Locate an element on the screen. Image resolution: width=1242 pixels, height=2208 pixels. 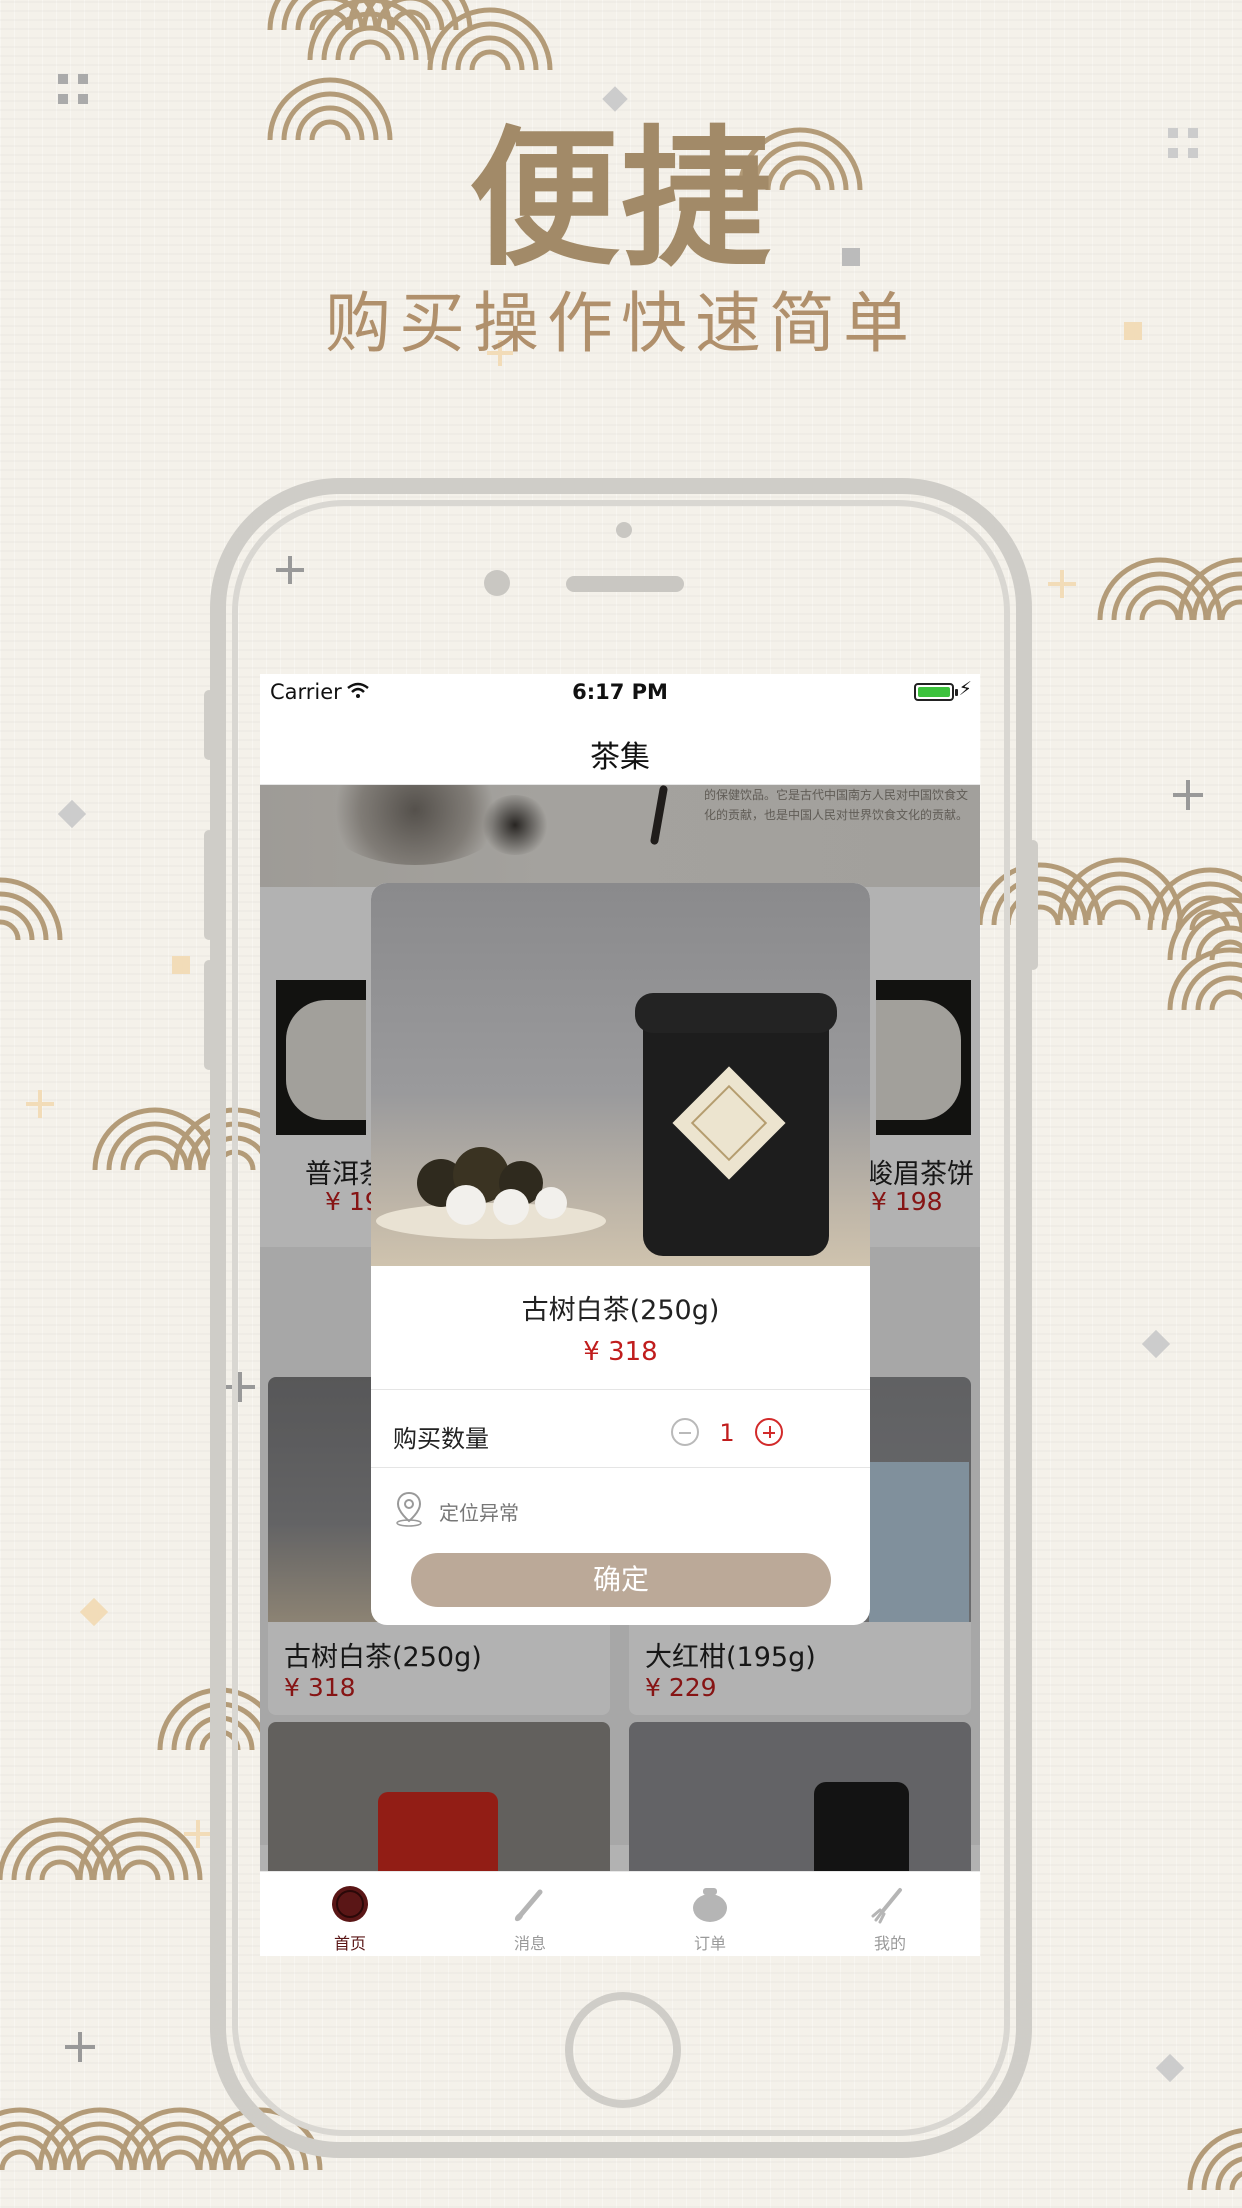
tab-home: 首页 is located at coordinates (350, 1914).